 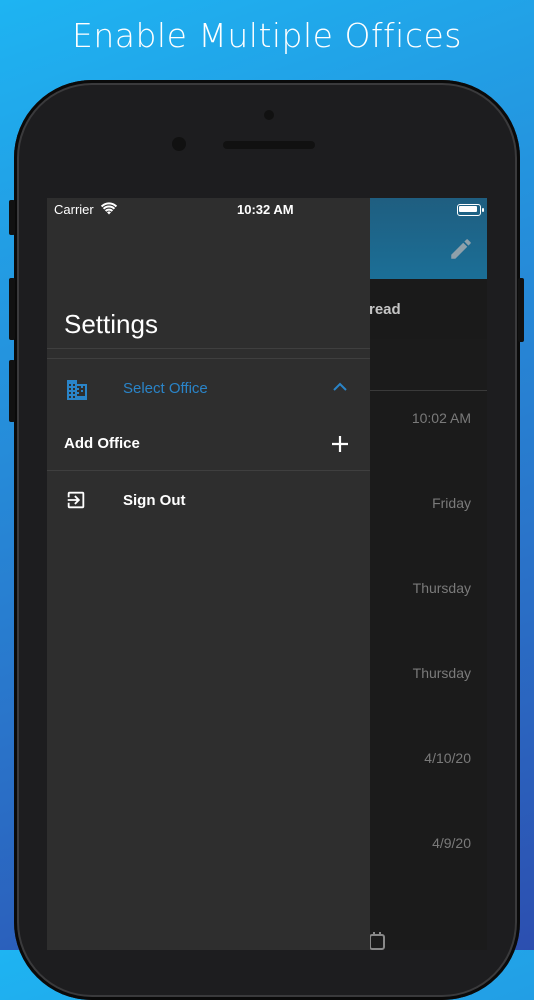 I want to click on carrier-label: Carrier, so click(x=74, y=209).